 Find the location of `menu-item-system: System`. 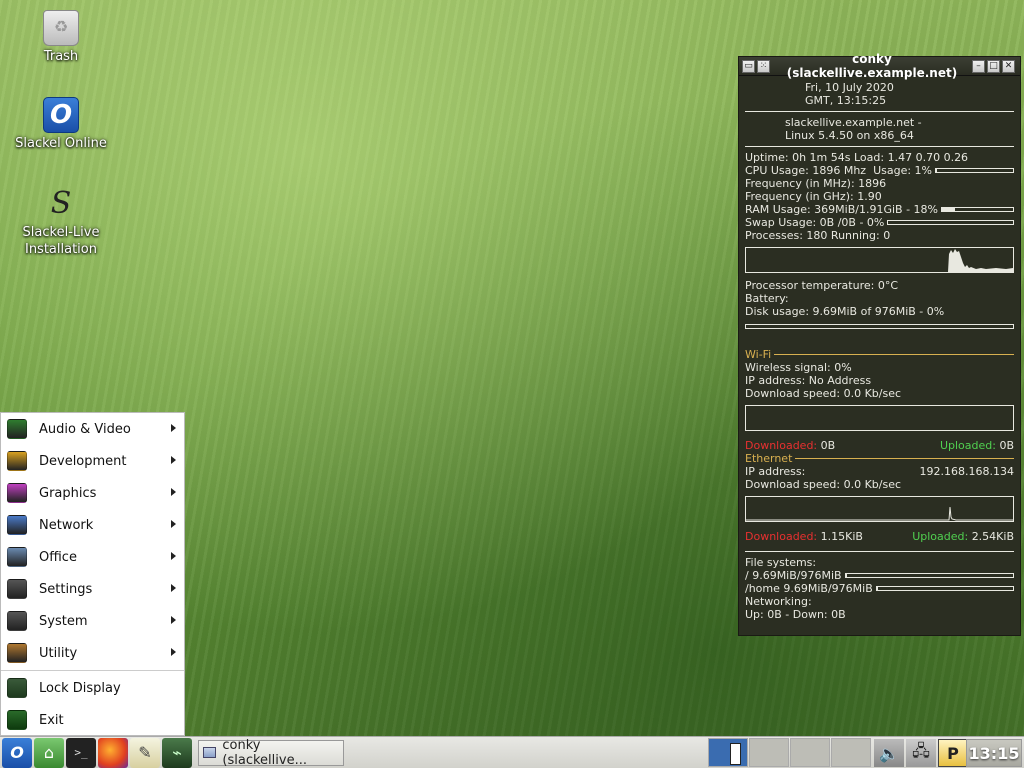

menu-item-system: System is located at coordinates (92, 621).